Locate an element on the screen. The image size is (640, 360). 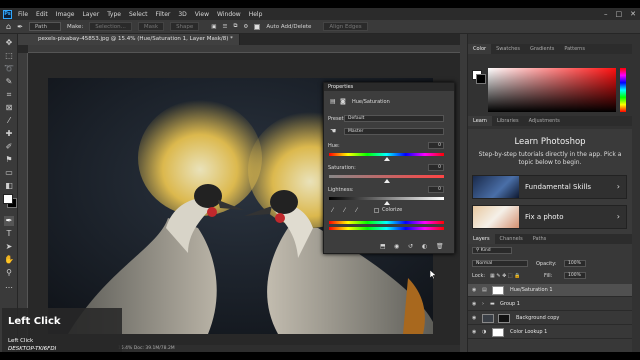
saturation-value-field: 0 is located at coordinates (436, 167).